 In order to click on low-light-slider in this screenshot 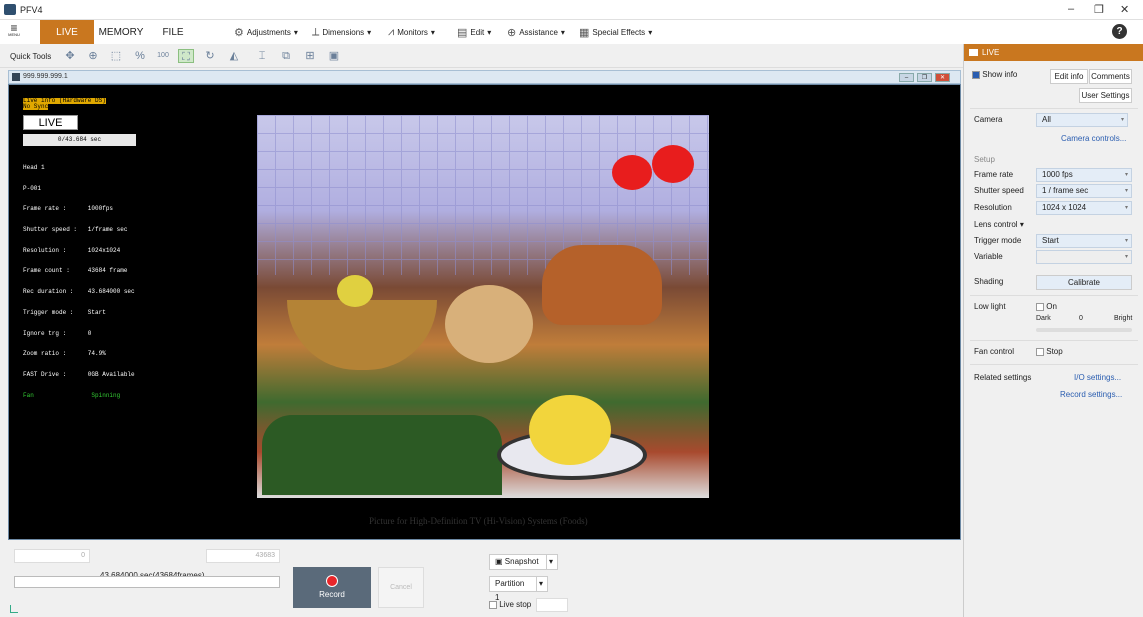, I will do `click(1084, 330)`.